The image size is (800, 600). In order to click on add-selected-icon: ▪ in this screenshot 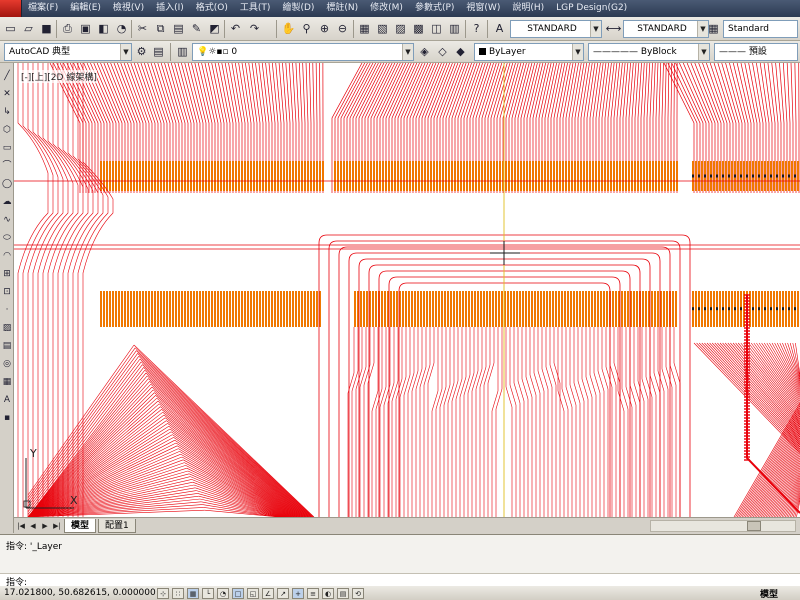, I will do `click(7, 418)`.